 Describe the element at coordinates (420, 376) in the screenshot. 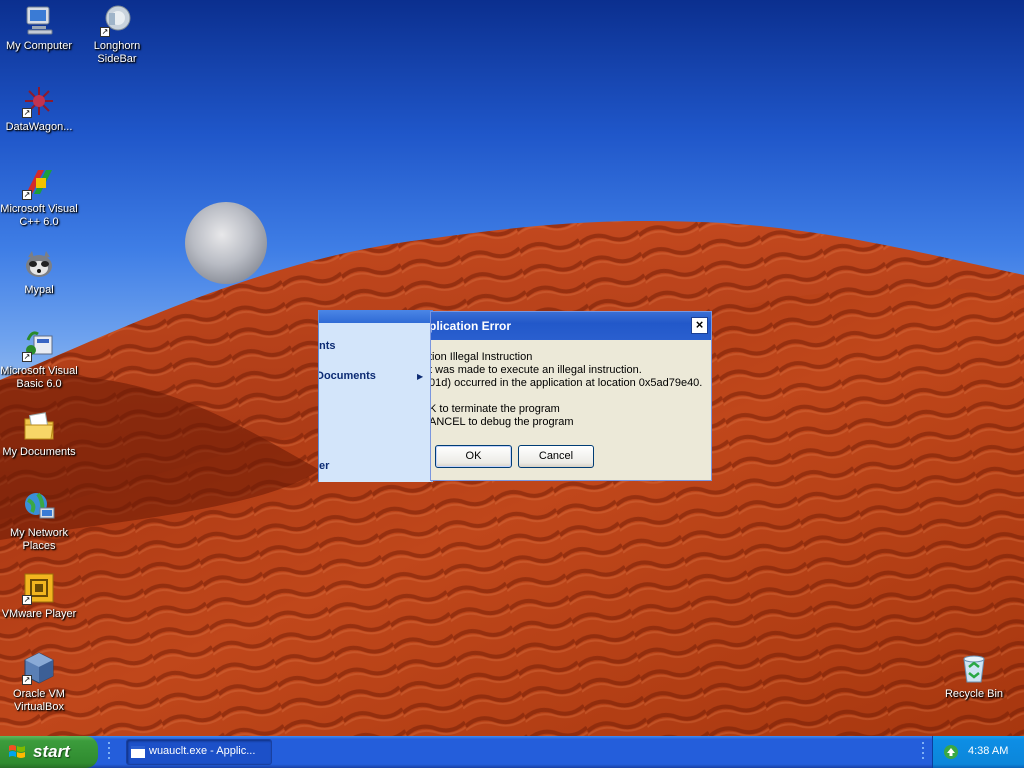

I see `submenu-arrow-icon: ▶` at that location.